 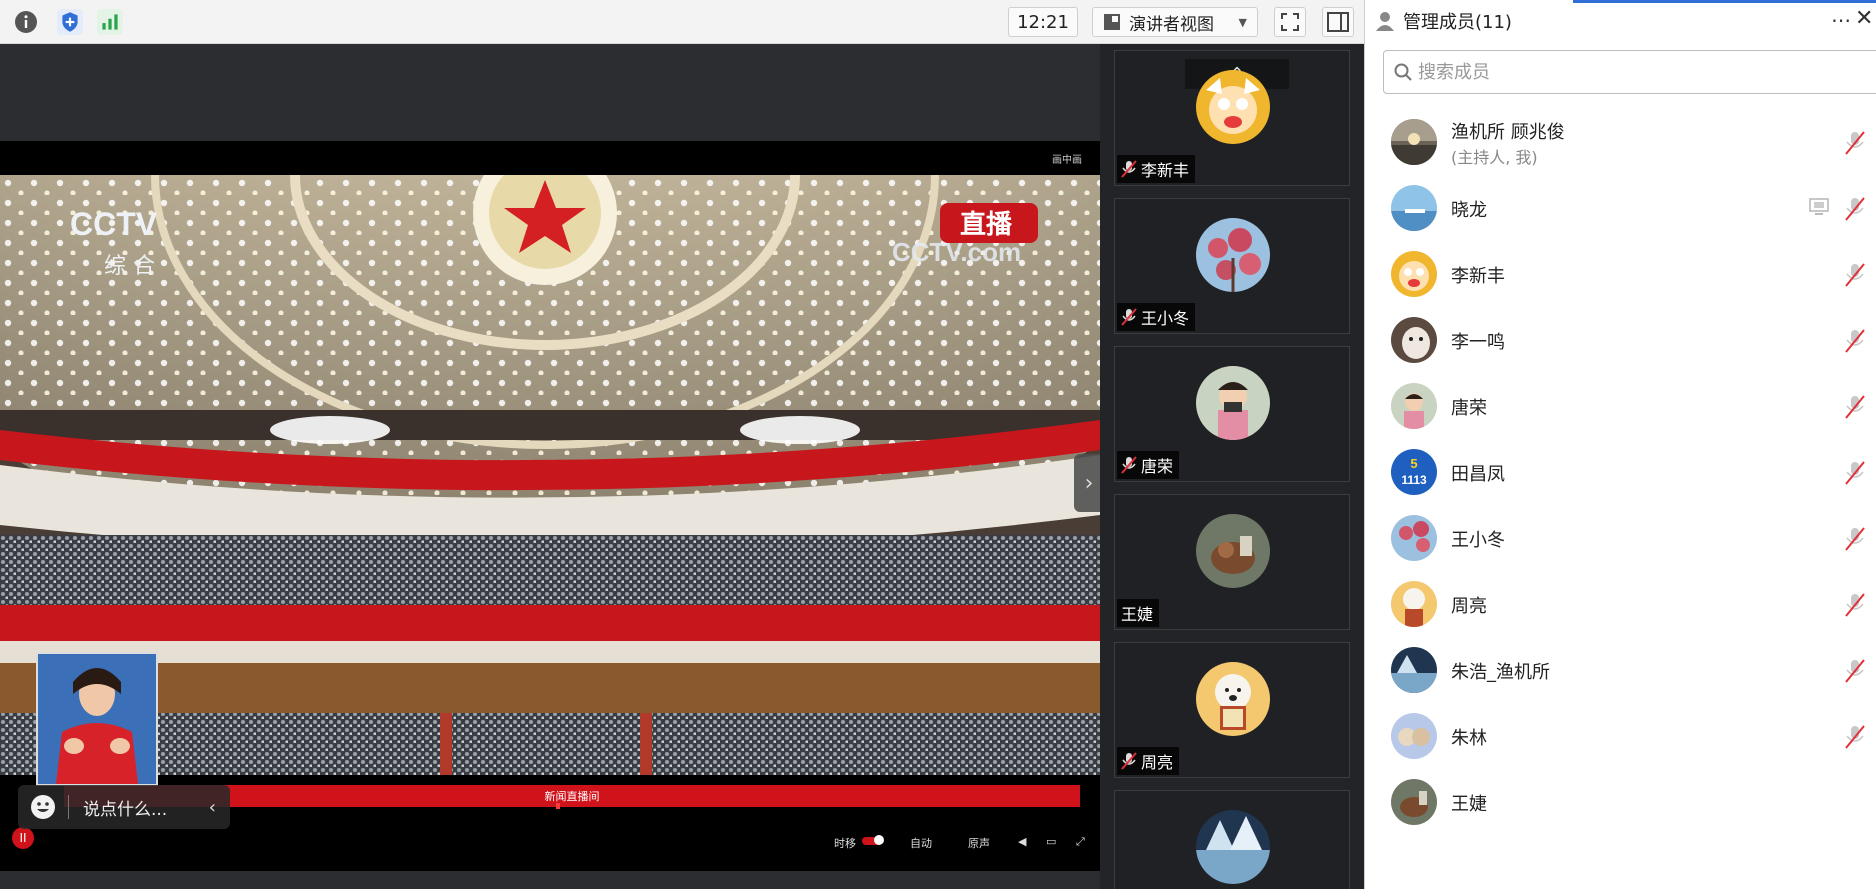 I want to click on list-item: 朱林, so click(x=1620, y=737).